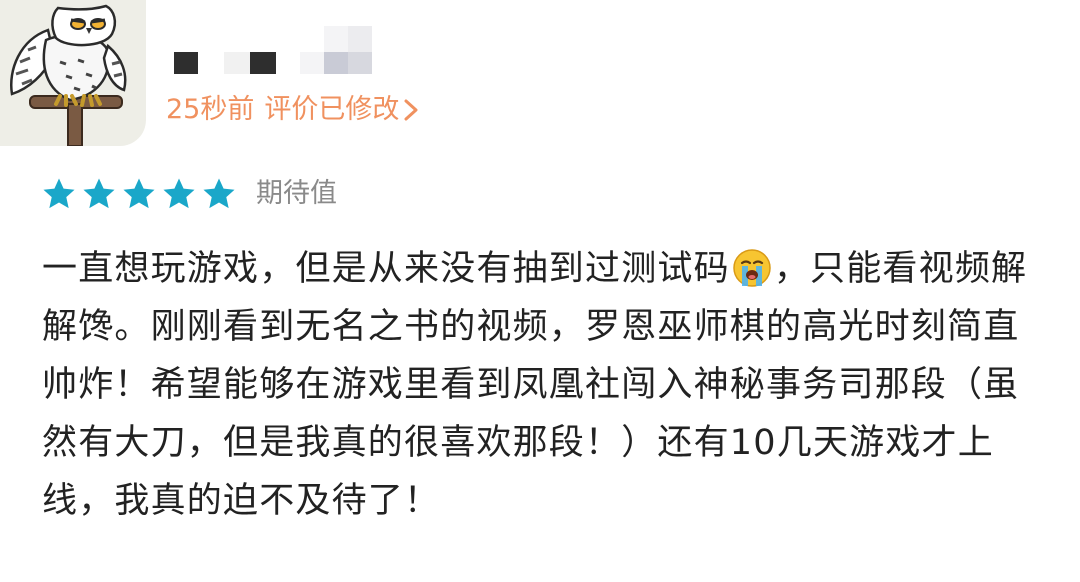  What do you see at coordinates (282, 52) in the screenshot?
I see `username-redacted` at bounding box center [282, 52].